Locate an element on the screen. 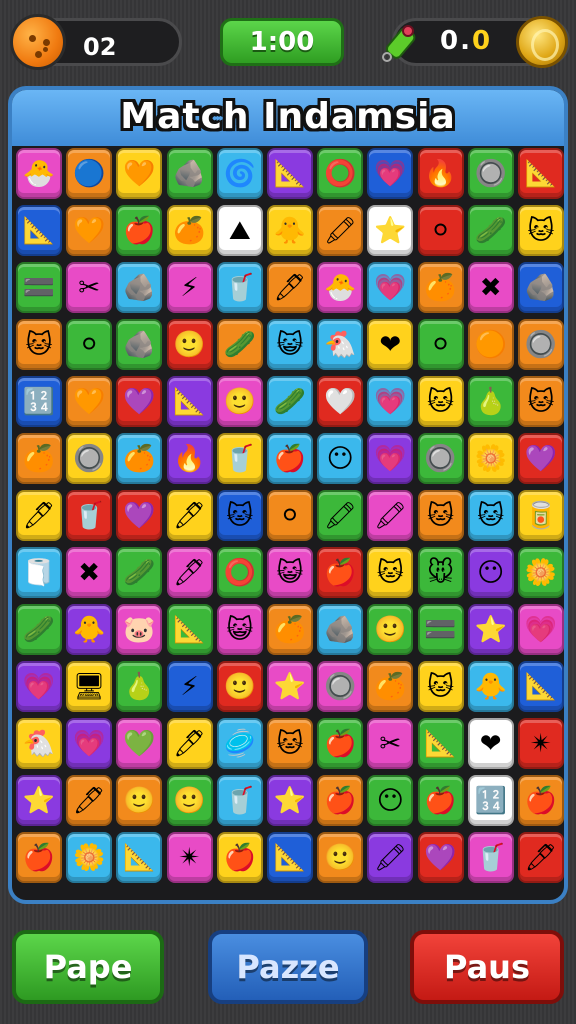  game-tile: 🥏 is located at coordinates (239, 743).